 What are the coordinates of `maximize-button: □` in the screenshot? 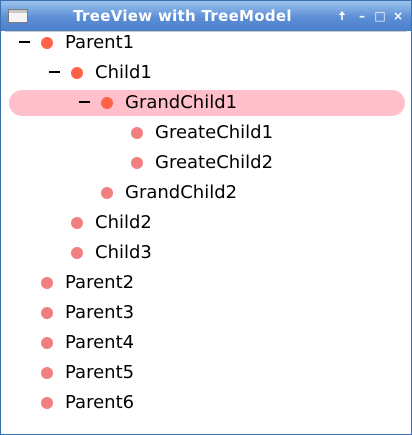 It's located at (380, 16).